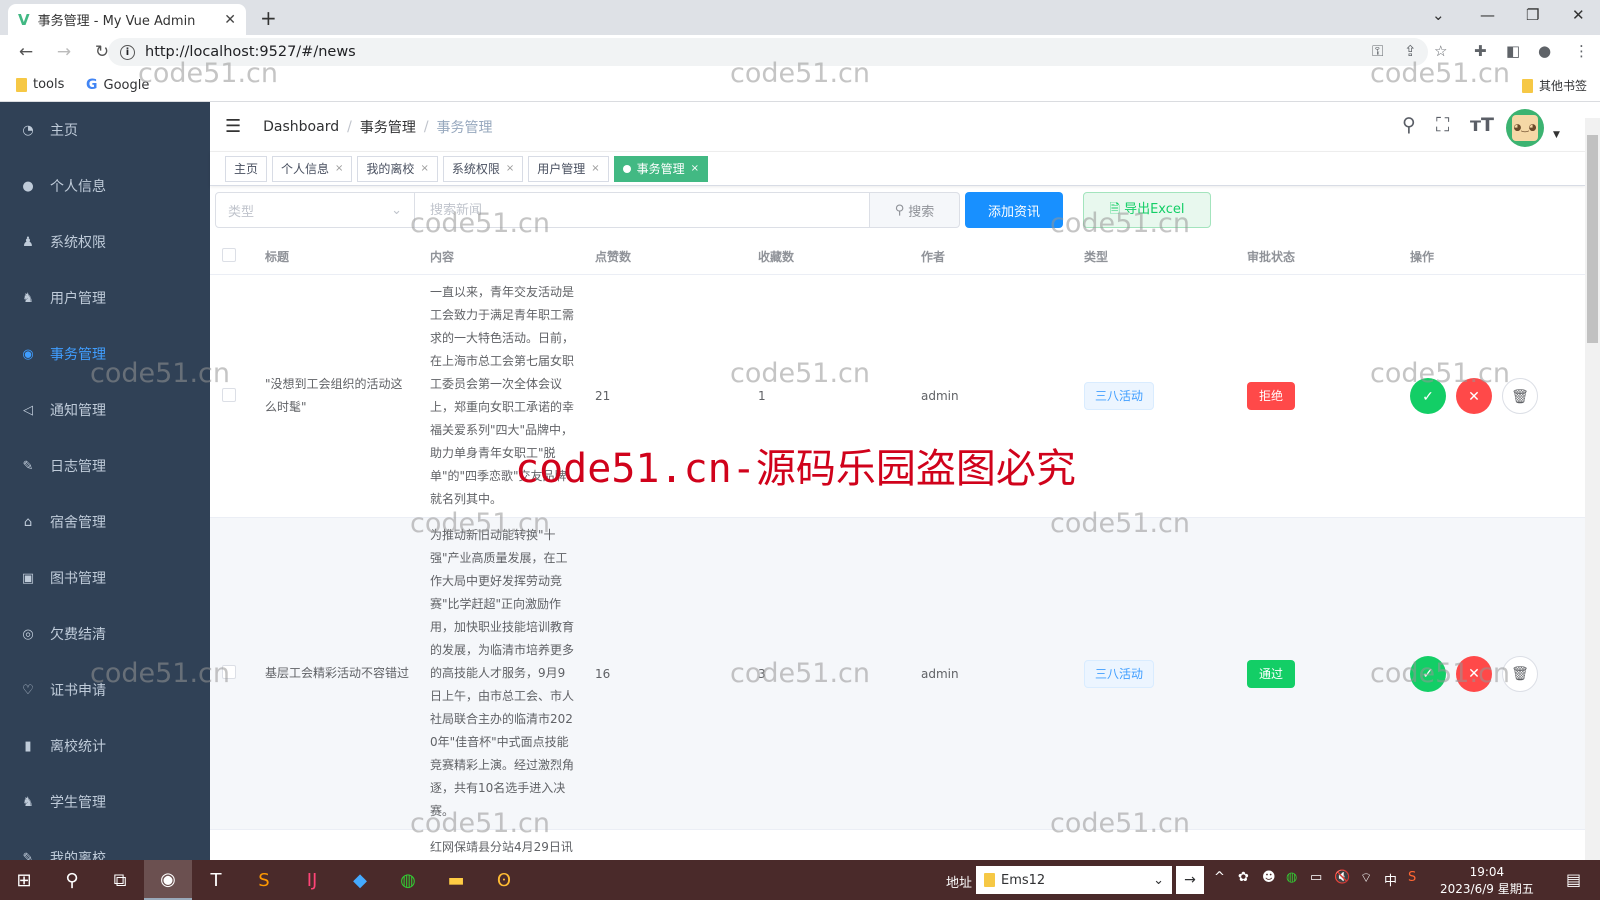 This screenshot has height=900, width=1600. I want to click on address-toolbar-input: Ems12 ⌄, so click(1074, 880).